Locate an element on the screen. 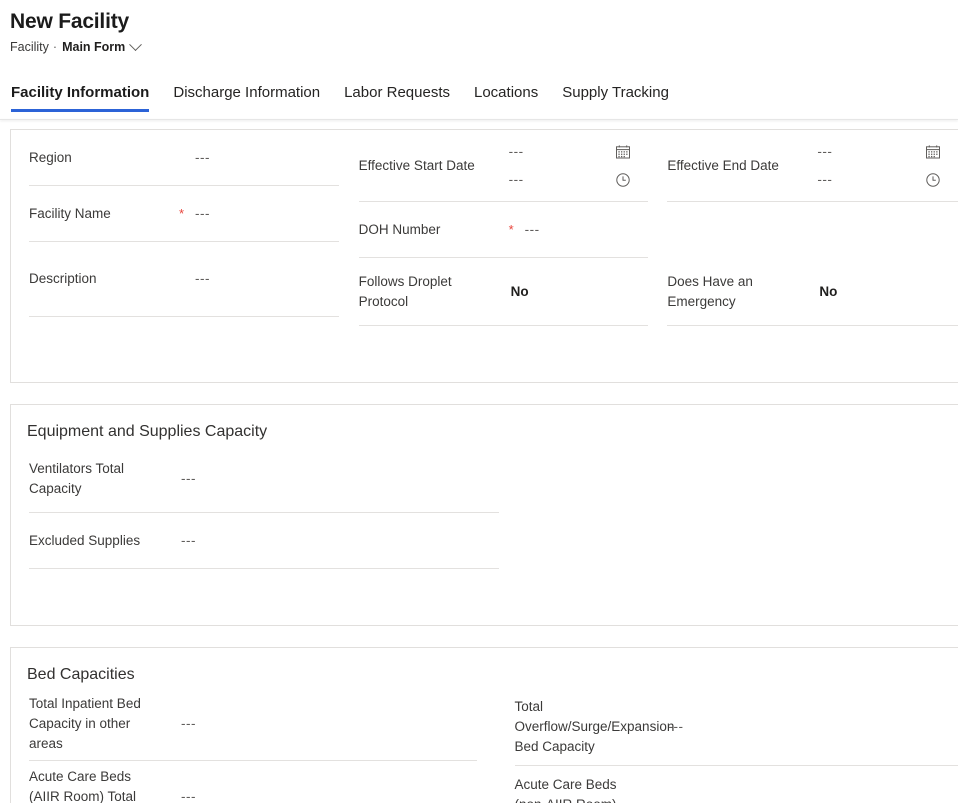 The height and width of the screenshot is (803, 958). field-effective-start-date: Effective Start Date --- --- is located at coordinates (503, 166).